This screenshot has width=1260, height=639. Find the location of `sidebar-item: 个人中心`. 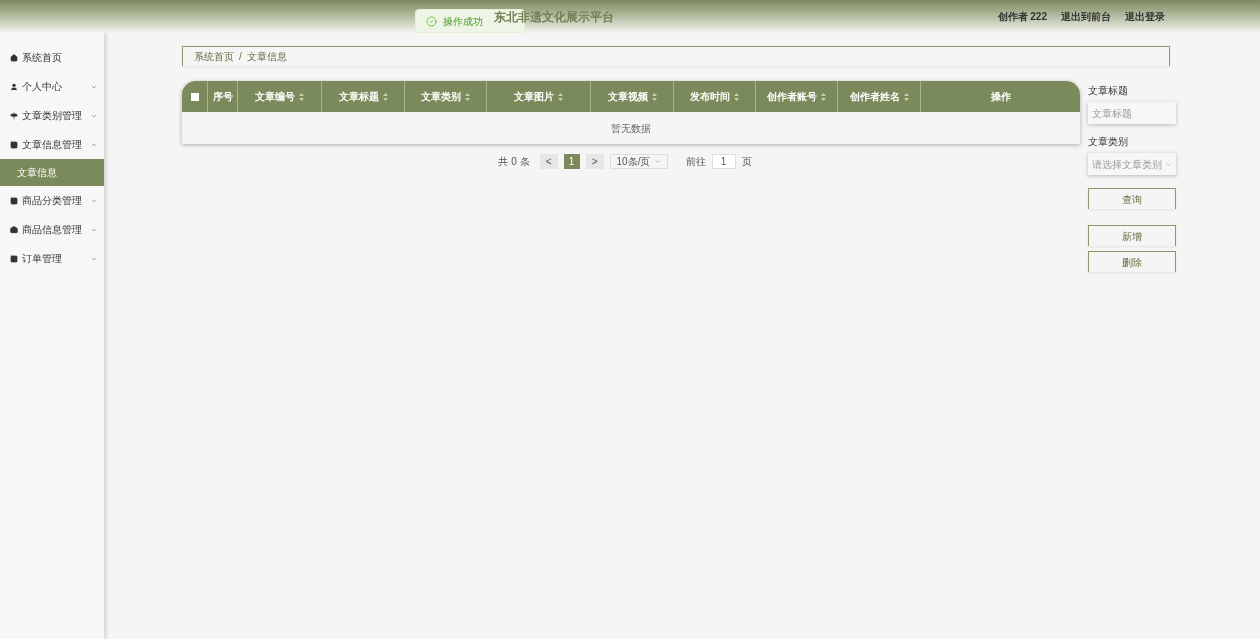

sidebar-item: 个人中心 is located at coordinates (52, 86).